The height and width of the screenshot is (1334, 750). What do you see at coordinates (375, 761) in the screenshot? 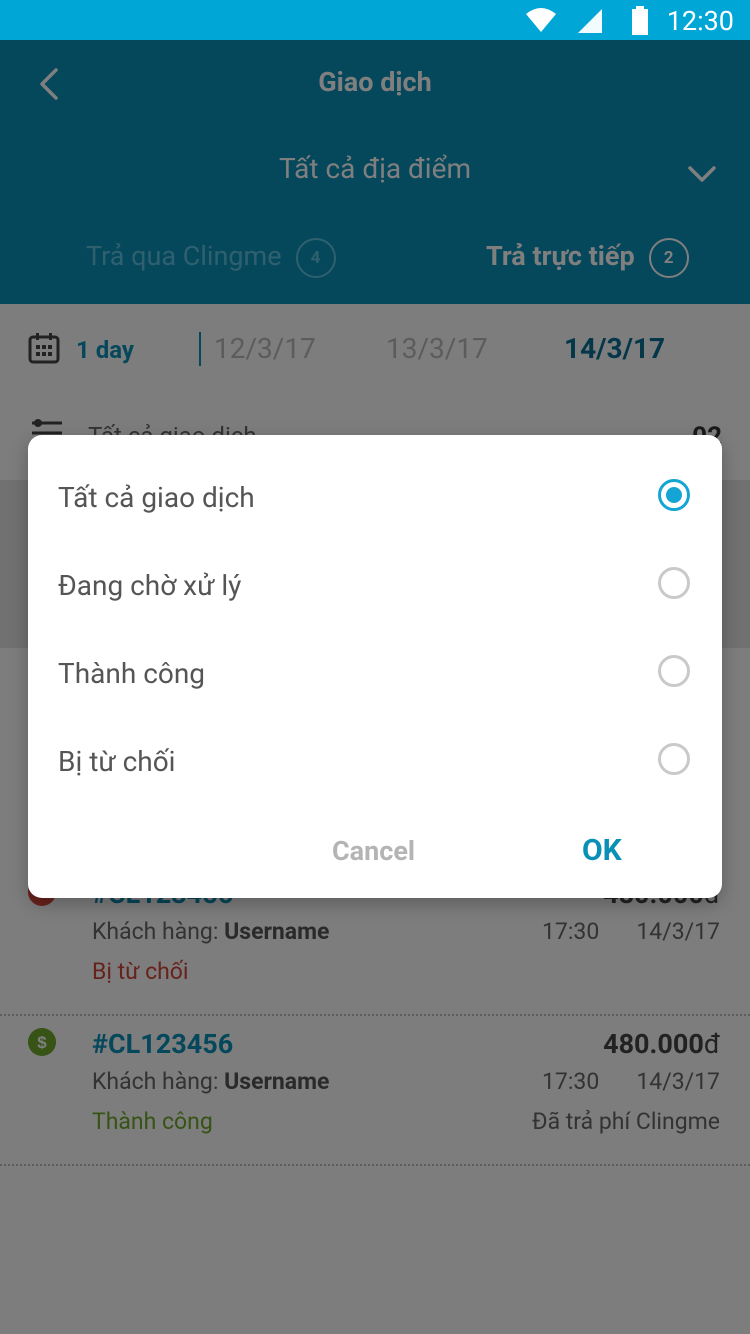
I see `option-rejected: Bị từ chối` at bounding box center [375, 761].